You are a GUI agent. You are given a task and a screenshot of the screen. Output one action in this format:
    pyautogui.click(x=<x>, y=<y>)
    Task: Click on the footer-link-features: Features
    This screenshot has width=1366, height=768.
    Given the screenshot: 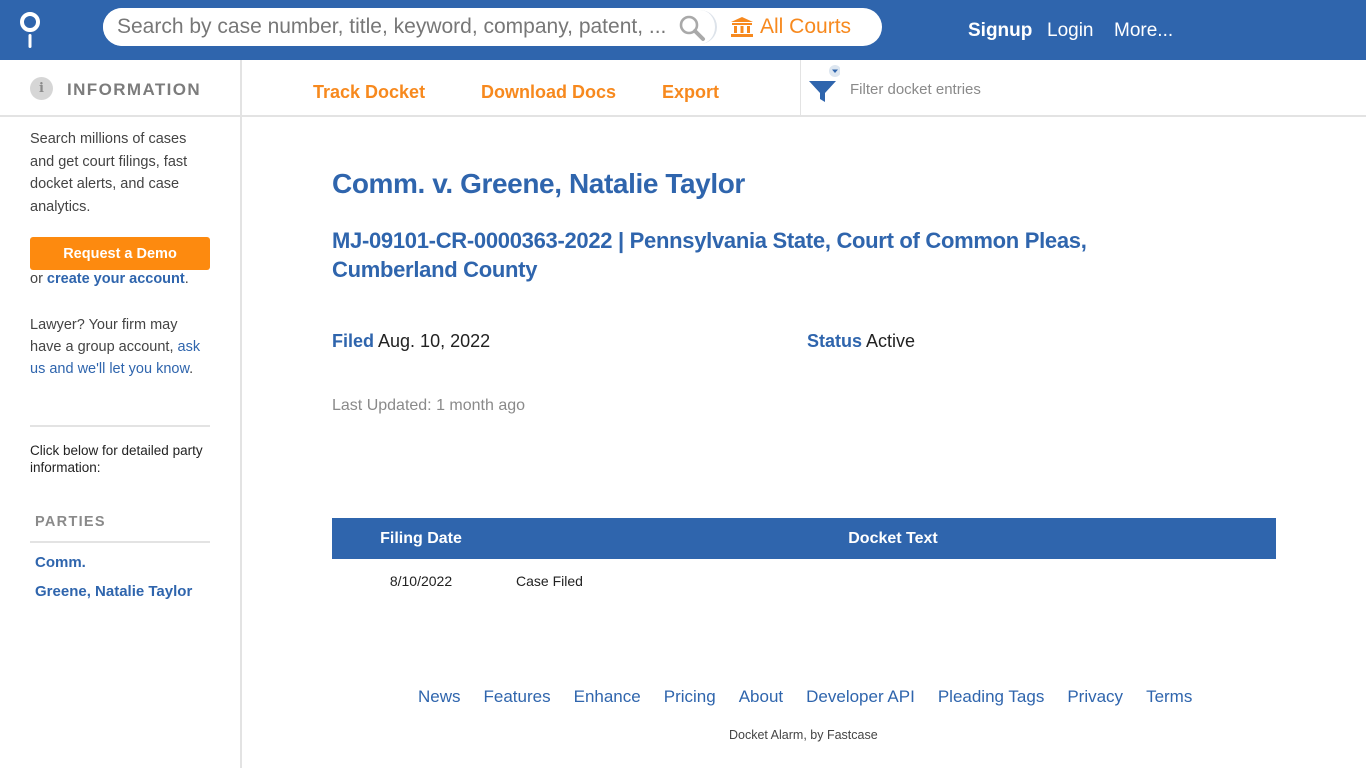 What is the action you would take?
    pyautogui.click(x=517, y=697)
    